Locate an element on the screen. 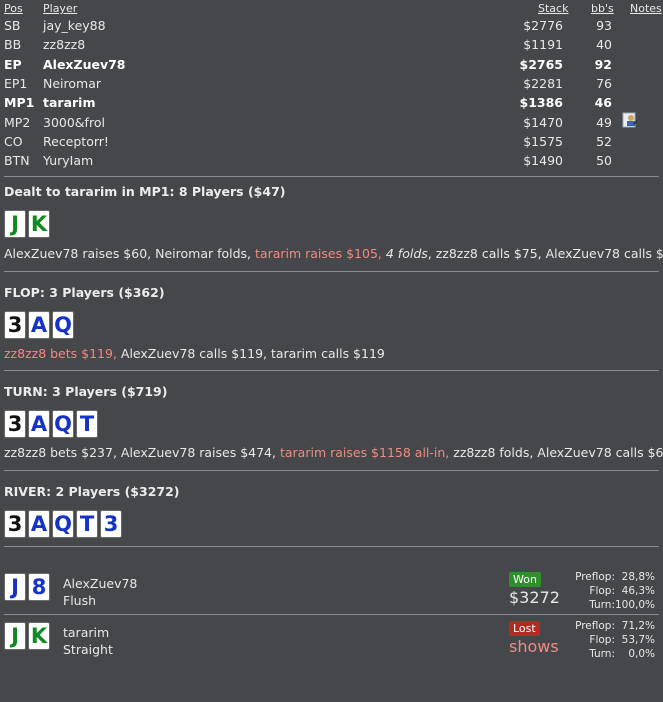 The image size is (663, 702). player-name: Neiromar is located at coordinates (72, 83).